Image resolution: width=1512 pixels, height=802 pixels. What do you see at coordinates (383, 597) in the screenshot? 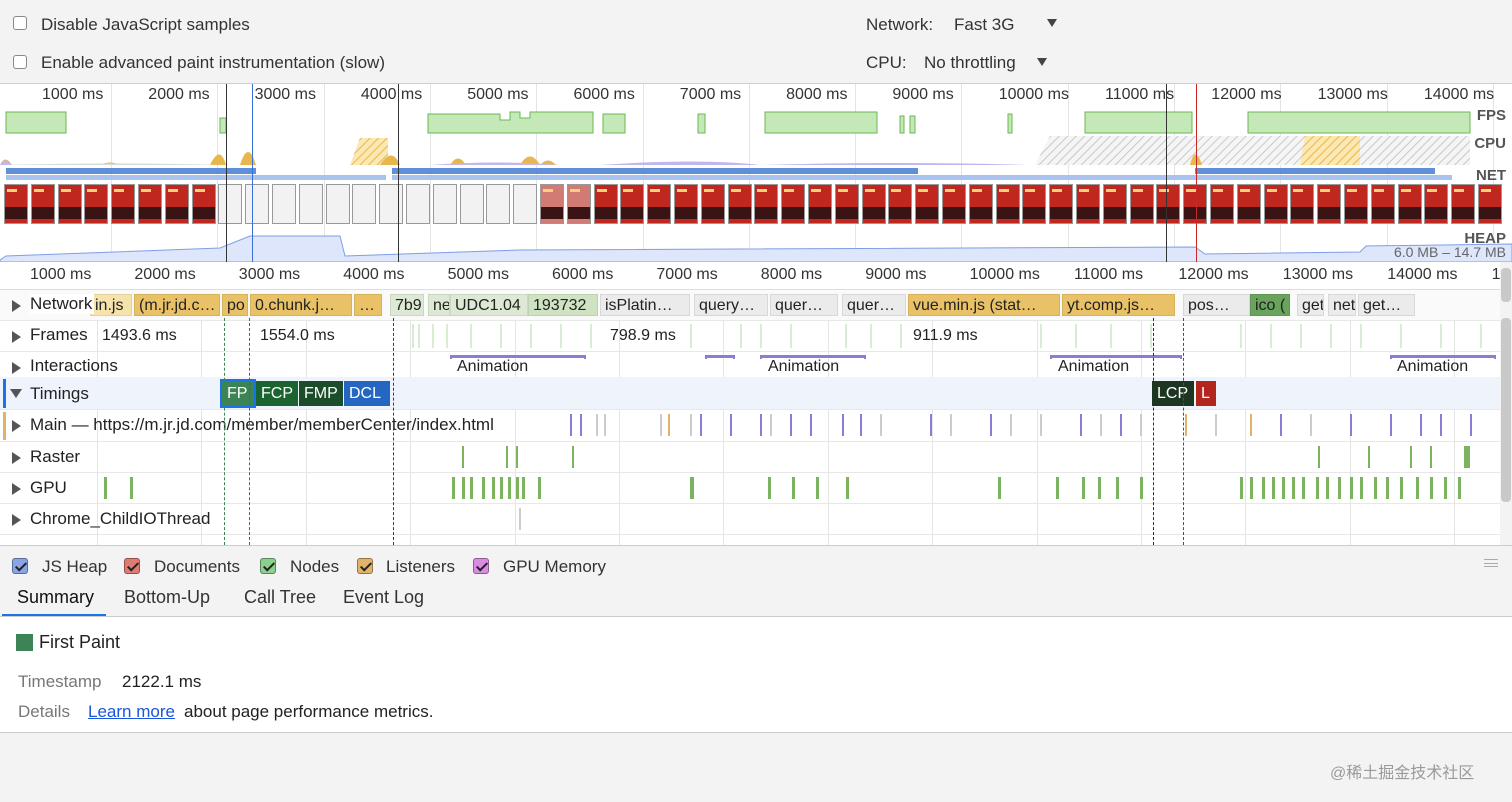
I see `tab-event-log: Event Log` at bounding box center [383, 597].